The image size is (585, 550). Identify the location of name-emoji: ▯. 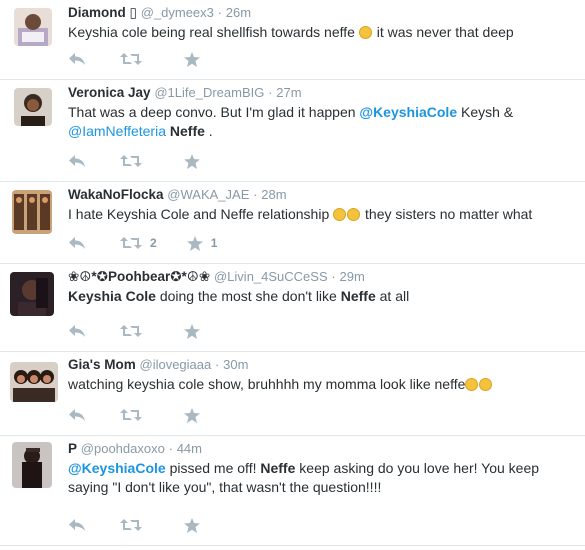
(135, 12).